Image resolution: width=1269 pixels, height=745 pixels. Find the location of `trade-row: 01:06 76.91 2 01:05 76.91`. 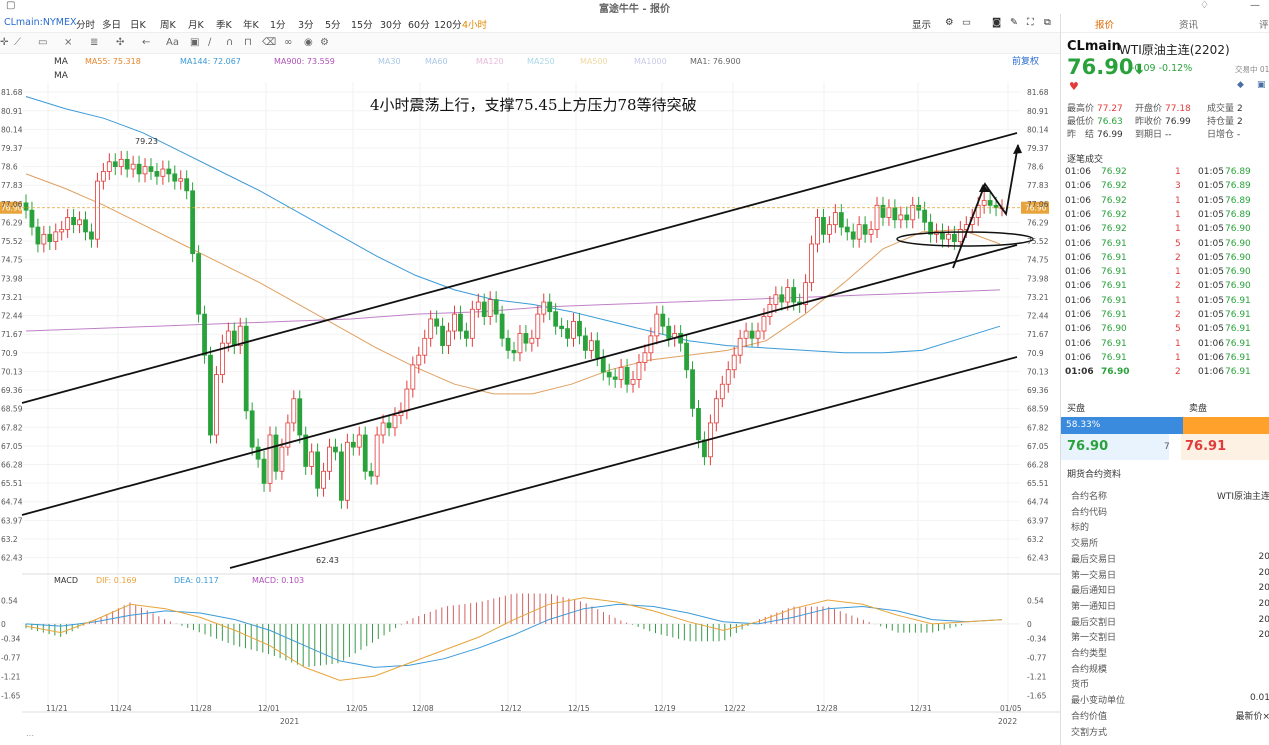

trade-row: 01:06 76.91 2 01:05 76.91 is located at coordinates (1165, 317).